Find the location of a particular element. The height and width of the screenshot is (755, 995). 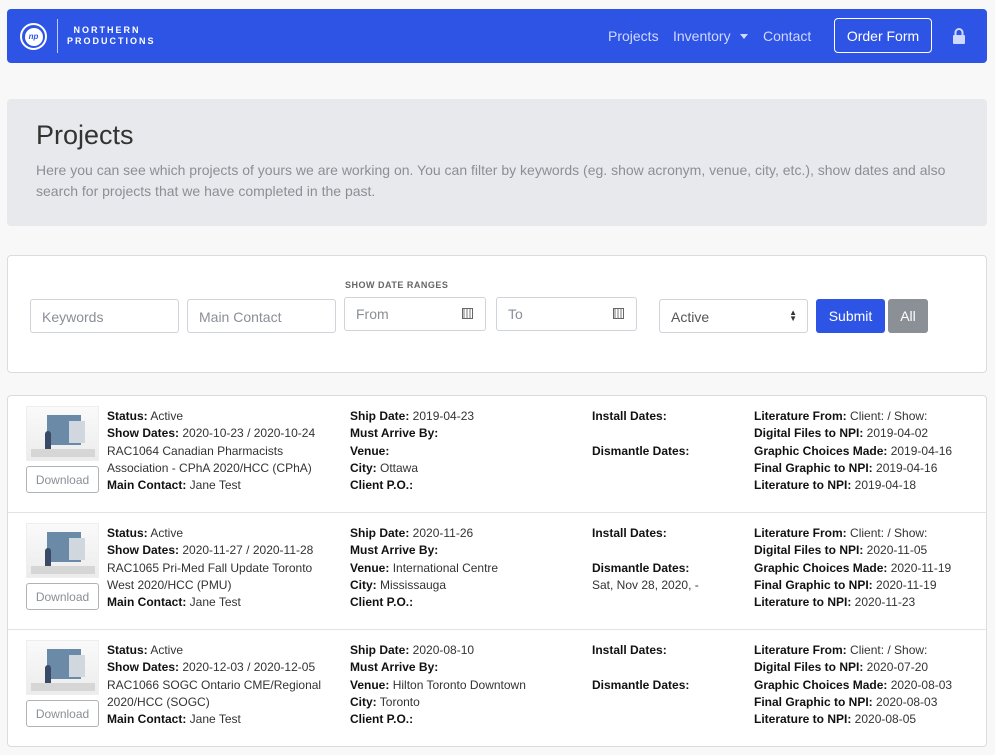

status-select: Active ▲ ▼ is located at coordinates (733, 316).